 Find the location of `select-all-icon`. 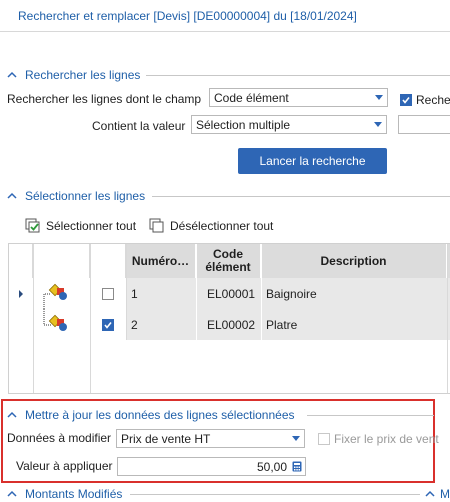

select-all-icon is located at coordinates (32, 225).